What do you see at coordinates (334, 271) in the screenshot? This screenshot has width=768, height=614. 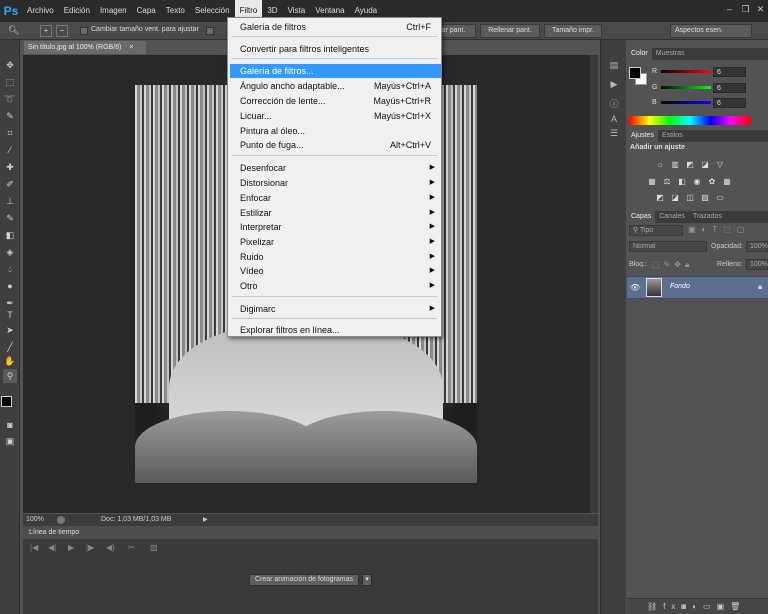 I see `menu-item-video: Vídeo ▶` at bounding box center [334, 271].